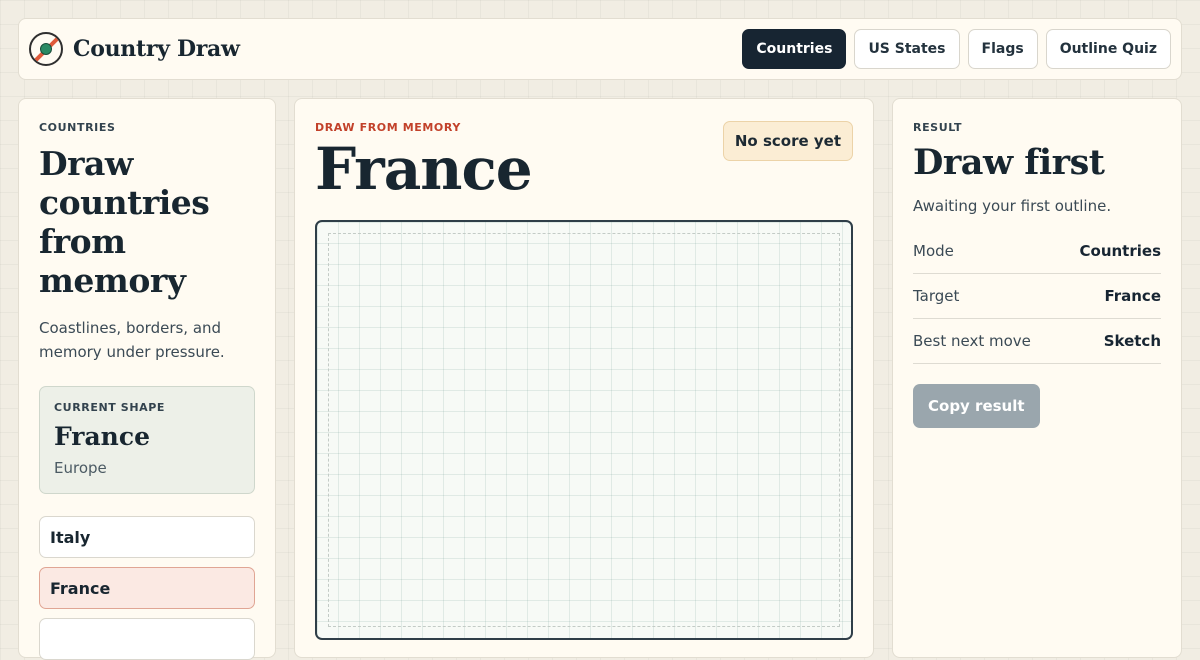  What do you see at coordinates (938, 127) in the screenshot?
I see `result-eyebrow: RESULT` at bounding box center [938, 127].